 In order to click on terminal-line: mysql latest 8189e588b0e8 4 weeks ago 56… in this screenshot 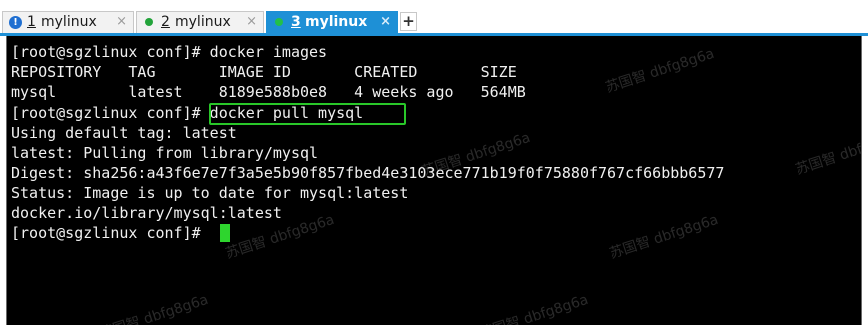, I will do `click(268, 92)`.